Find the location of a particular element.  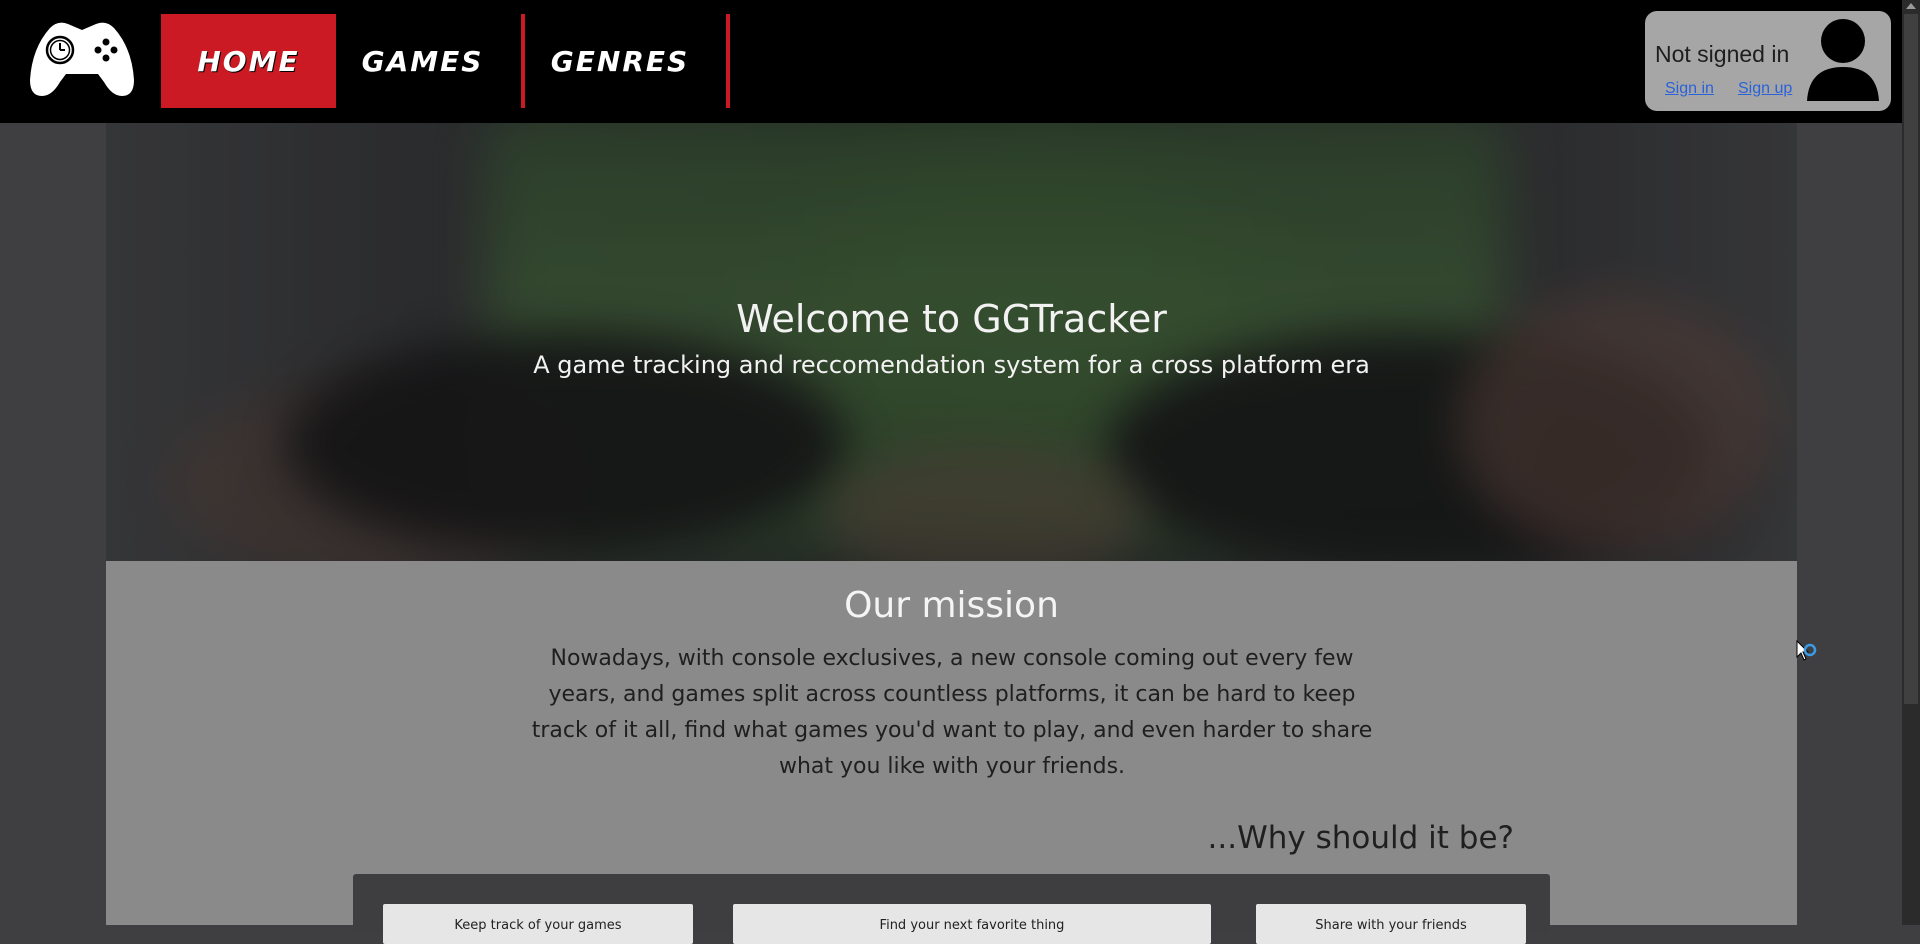

why-heading: ...Why should it be? is located at coordinates (1360, 838).